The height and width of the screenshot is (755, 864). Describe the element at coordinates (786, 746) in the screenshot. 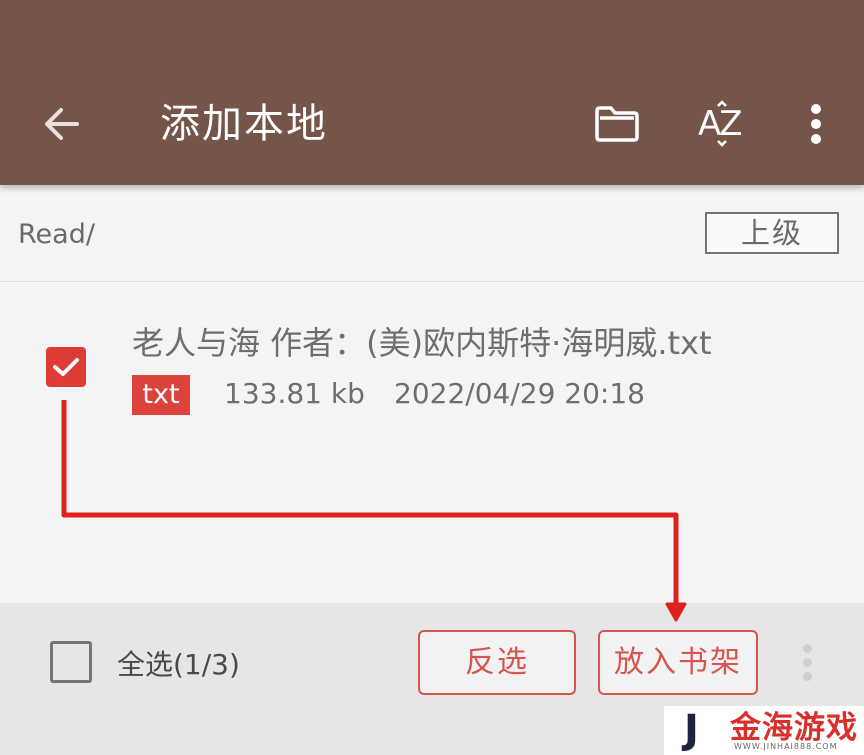

I see `watermark-url: WWW.JINHAI888.COM` at that location.